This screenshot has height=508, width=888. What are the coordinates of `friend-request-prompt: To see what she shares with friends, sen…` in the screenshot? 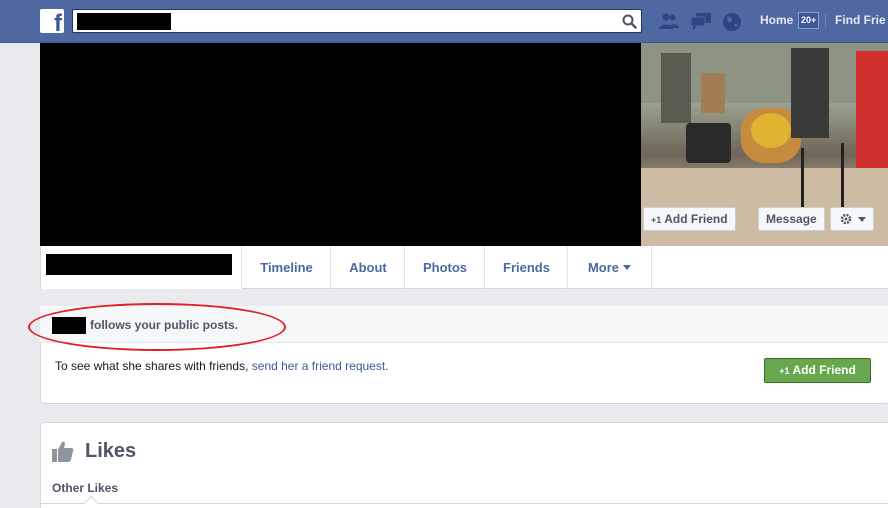 It's located at (222, 366).